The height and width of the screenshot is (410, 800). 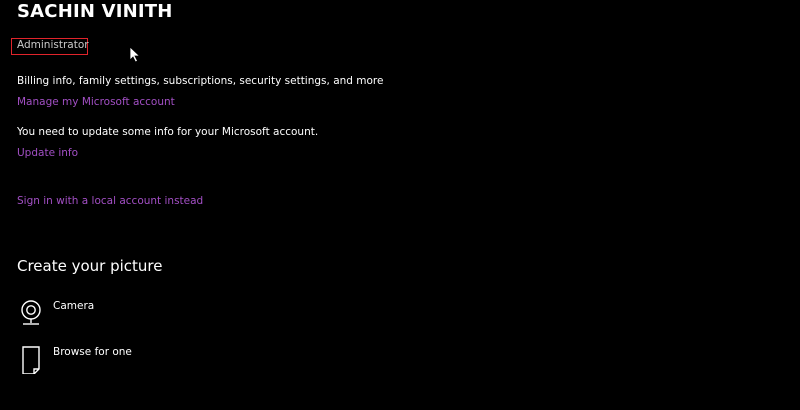 I want to click on sign-in-local-account-link: Sign in with a local account instead, so click(x=110, y=201).